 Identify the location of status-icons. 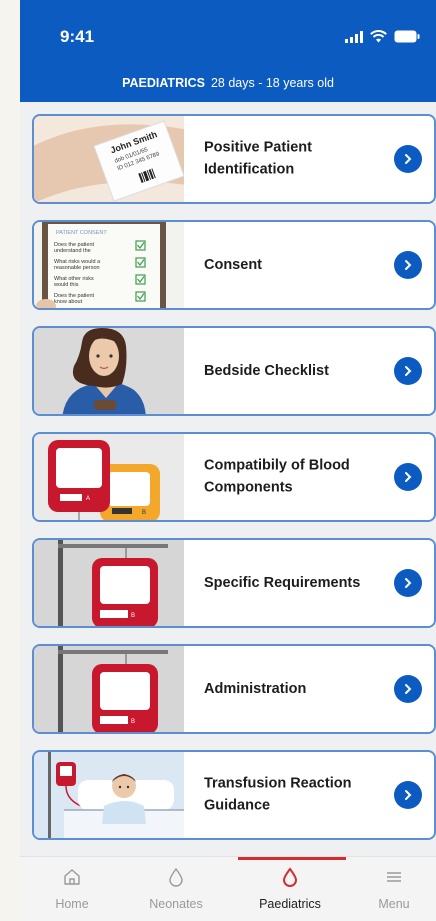
(382, 36).